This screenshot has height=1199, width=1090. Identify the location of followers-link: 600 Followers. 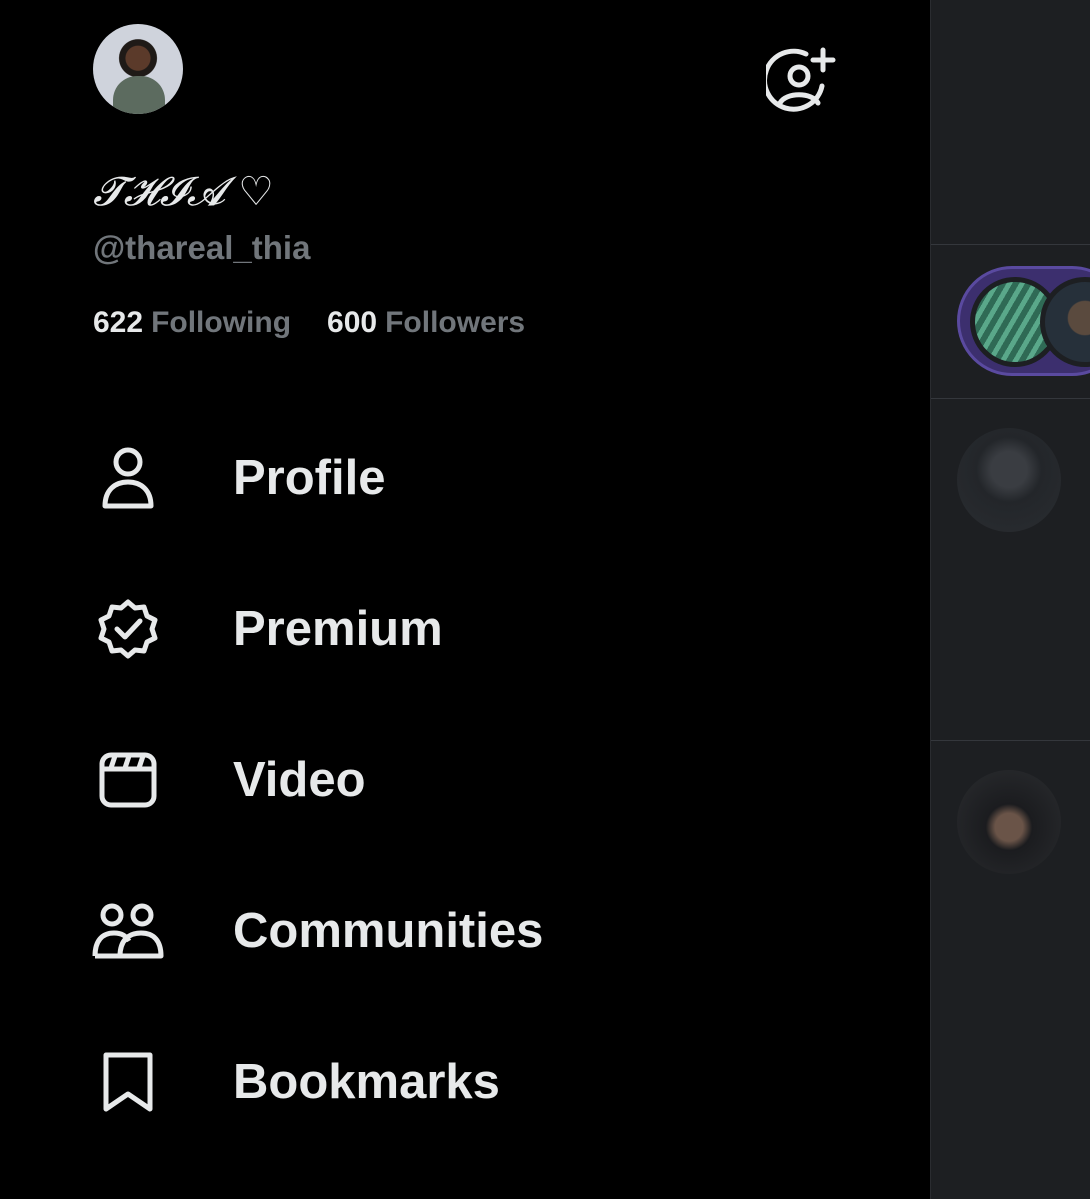
(426, 323).